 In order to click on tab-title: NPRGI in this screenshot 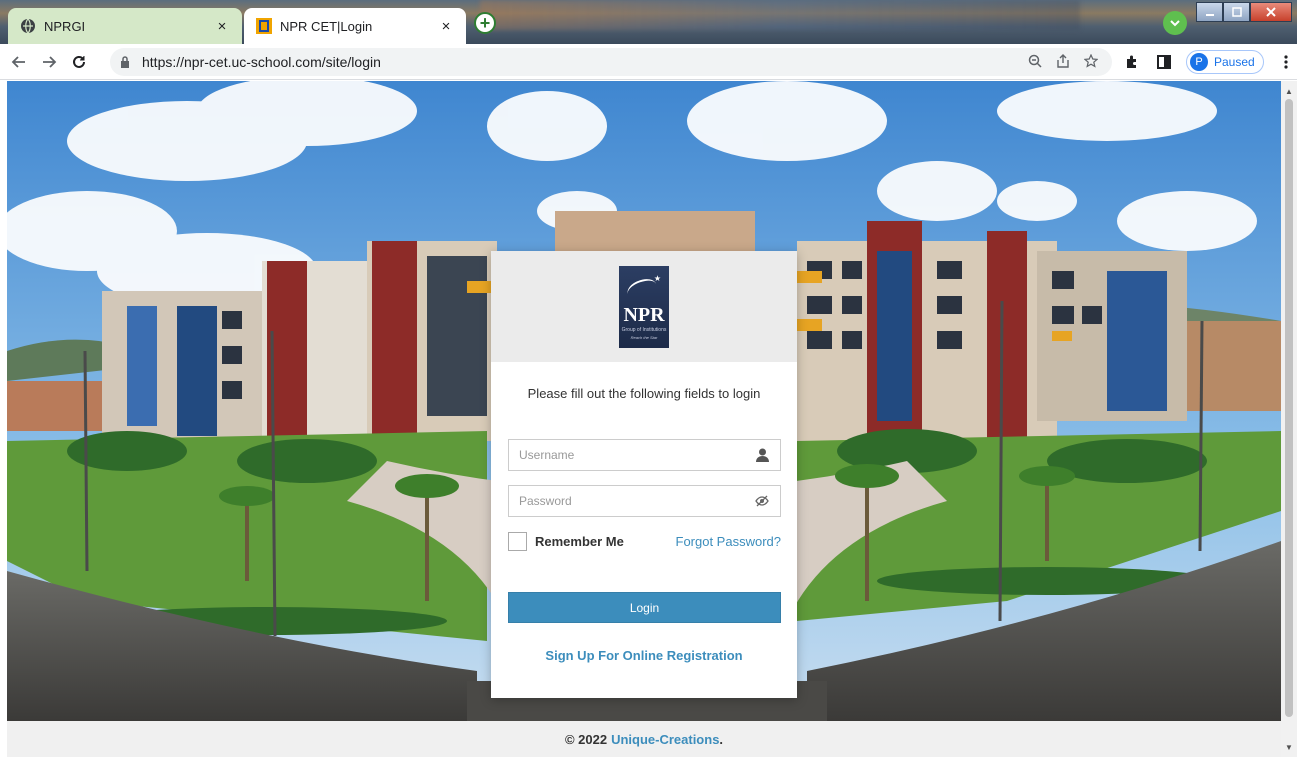, I will do `click(65, 26)`.